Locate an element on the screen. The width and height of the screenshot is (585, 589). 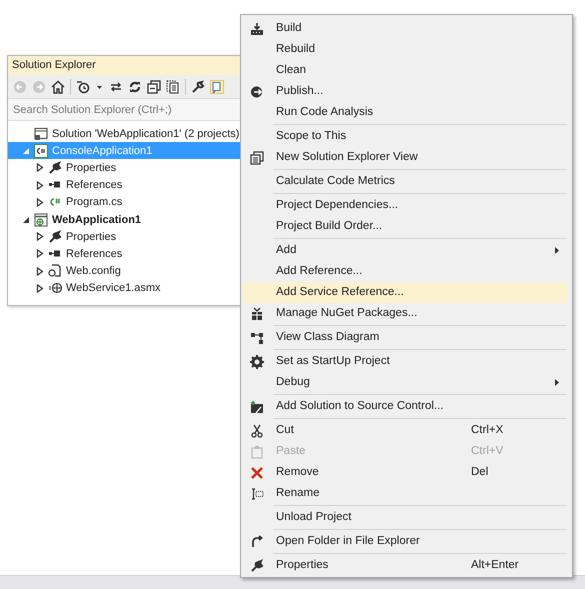
collapse-all-icon is located at coordinates (154, 87).